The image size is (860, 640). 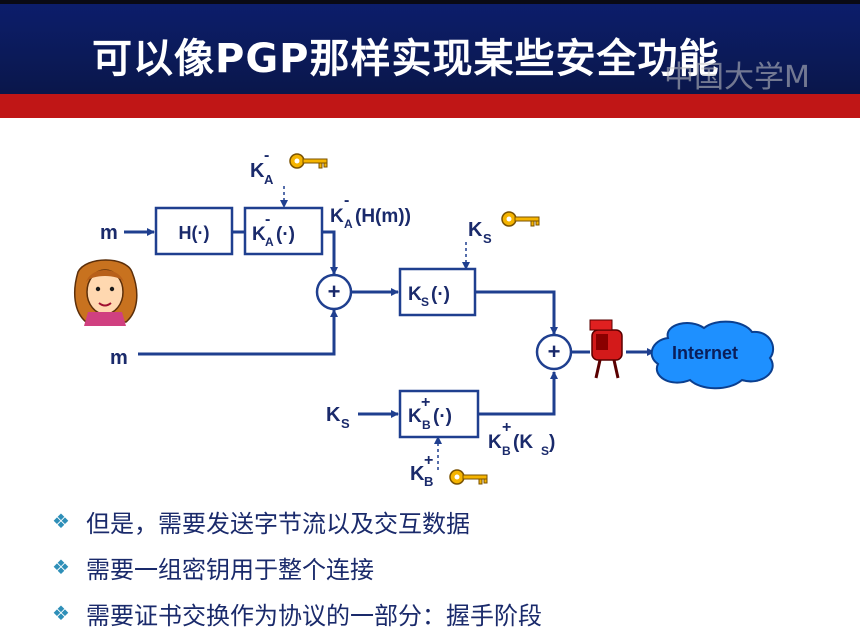 What do you see at coordinates (442, 416) in the screenshot?
I see `kb-box-tail: (·)` at bounding box center [442, 416].